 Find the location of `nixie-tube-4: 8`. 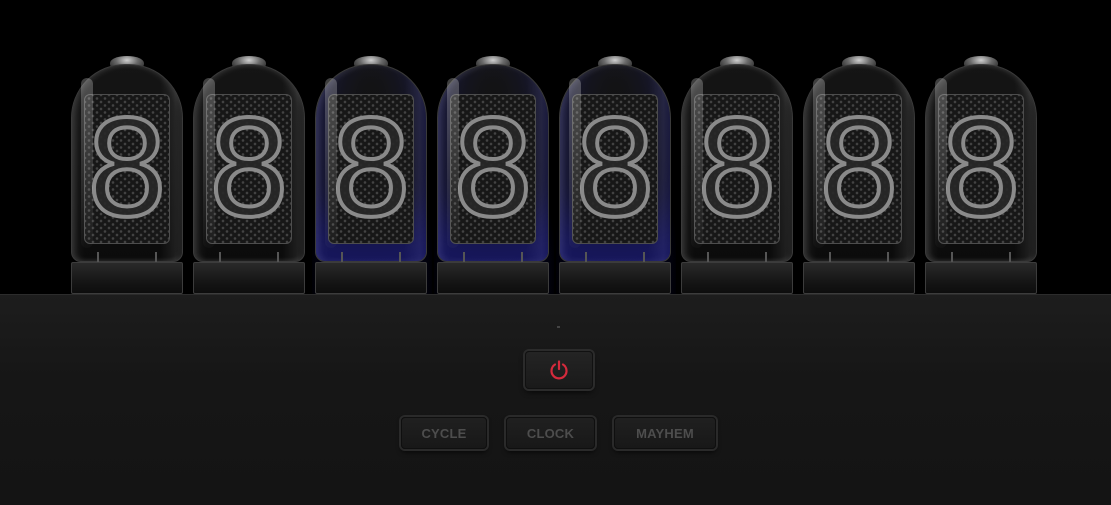

nixie-tube-4: 8 is located at coordinates (493, 175).